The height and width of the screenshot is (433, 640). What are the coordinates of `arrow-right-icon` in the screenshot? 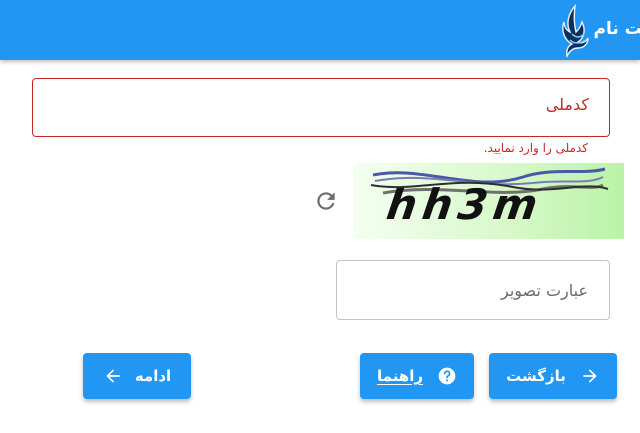 It's located at (590, 376).